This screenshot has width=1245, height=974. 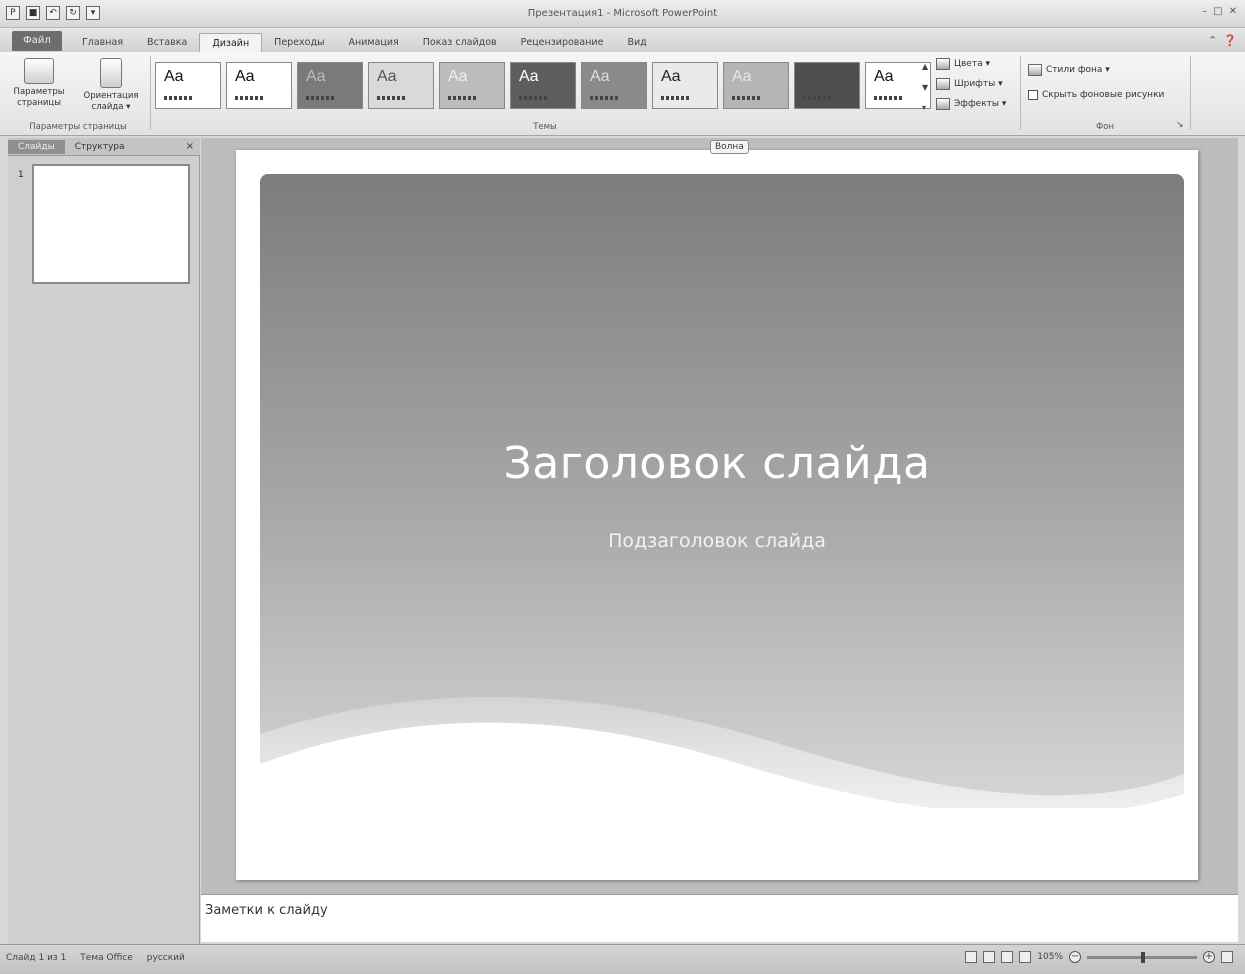 What do you see at coordinates (1035, 70) in the screenshot?
I see `background-styles-icon` at bounding box center [1035, 70].